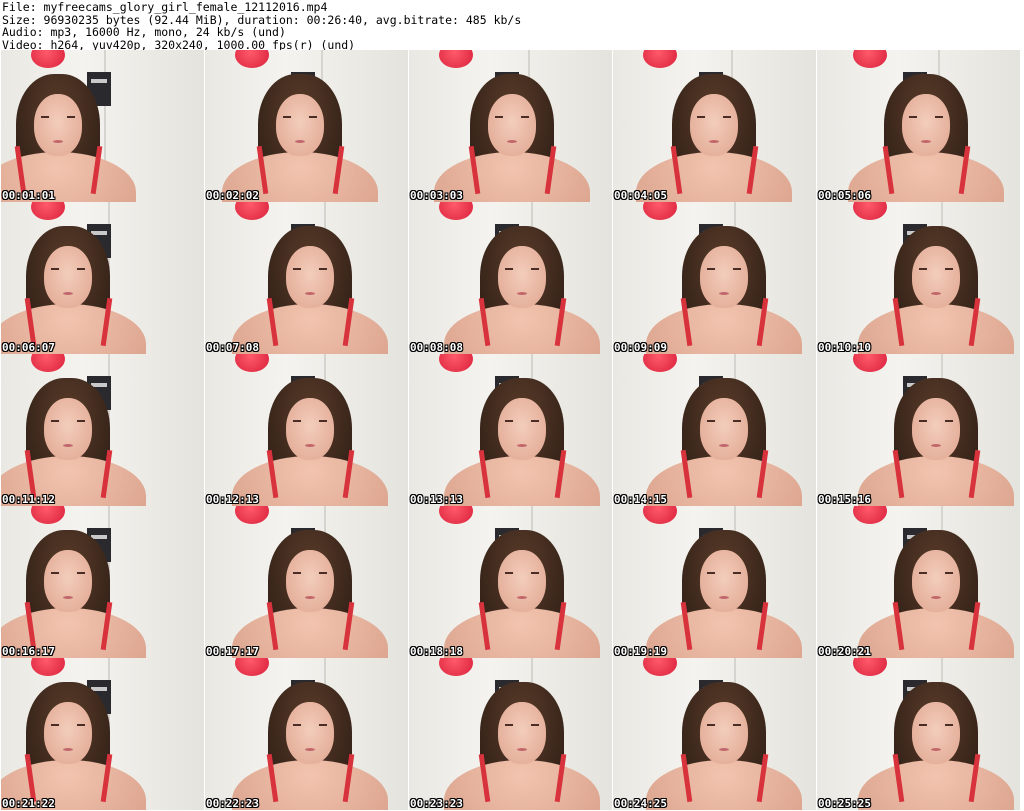  I want to click on video-thumbnail: 00:12:13, so click(306, 430).